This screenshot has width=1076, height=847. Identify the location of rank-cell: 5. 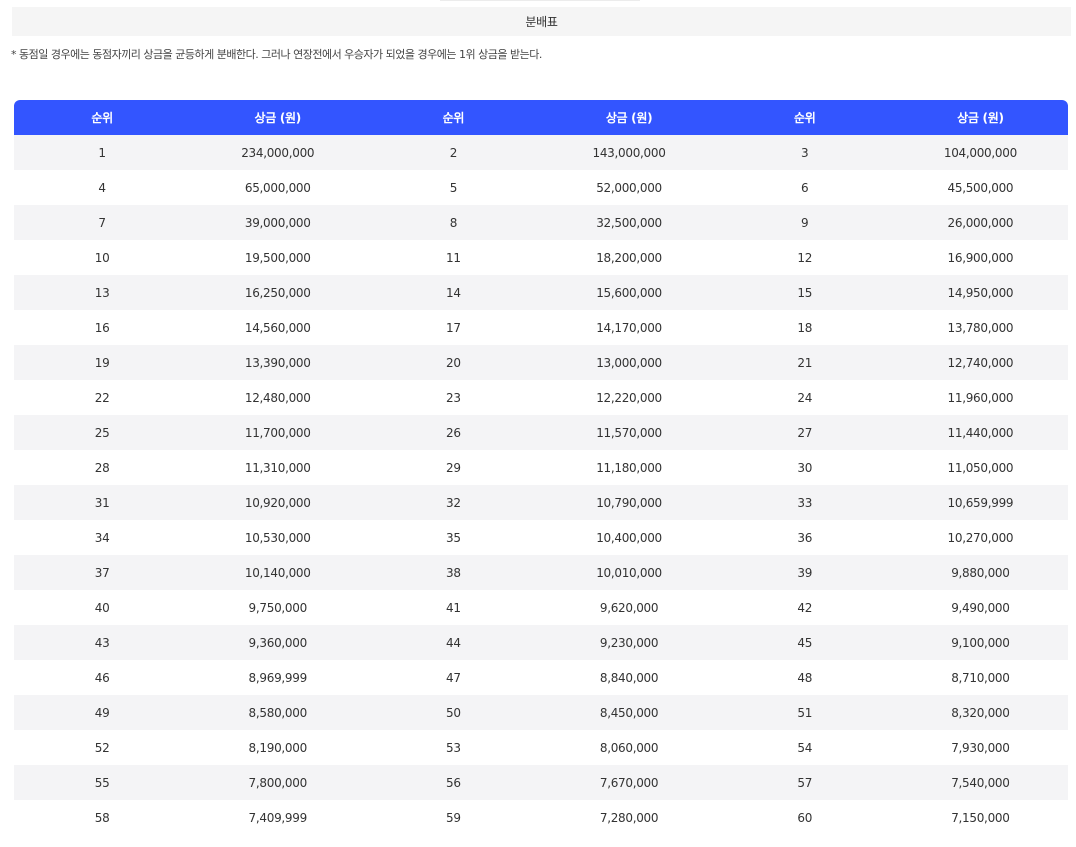
(453, 187).